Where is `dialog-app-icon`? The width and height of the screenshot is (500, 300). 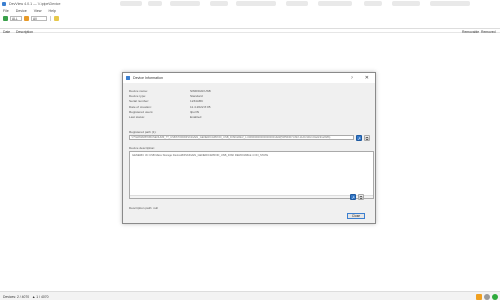 dialog-app-icon is located at coordinates (128, 78).